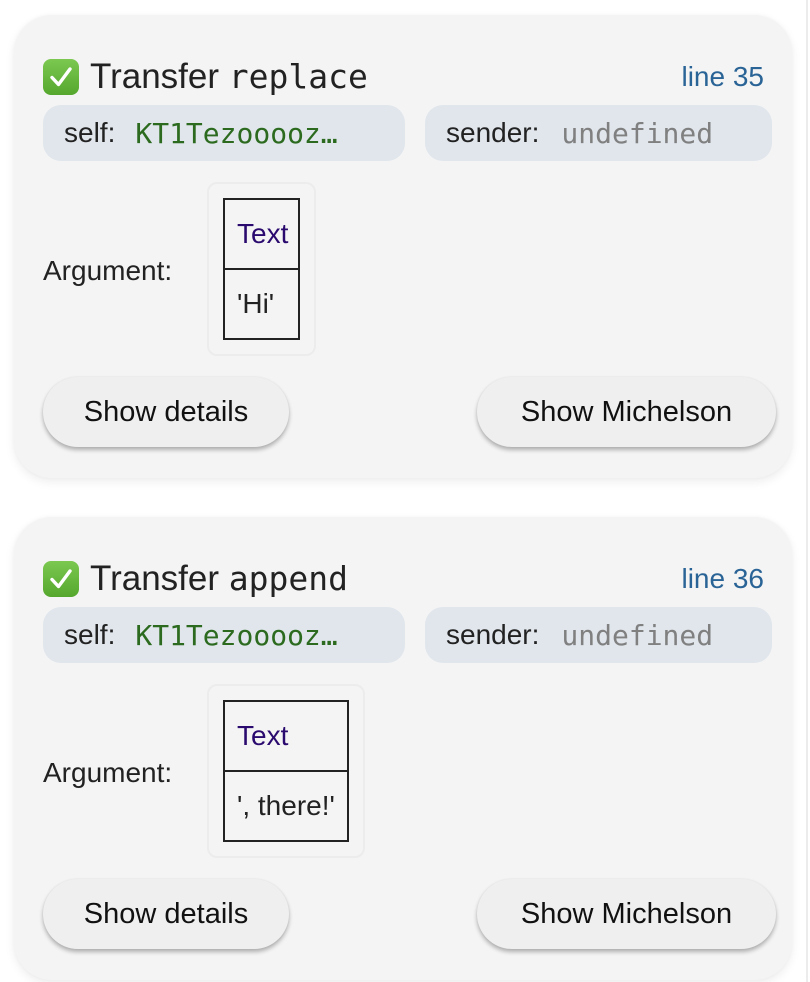  I want to click on argument-table: Text 'Hi', so click(261, 269).